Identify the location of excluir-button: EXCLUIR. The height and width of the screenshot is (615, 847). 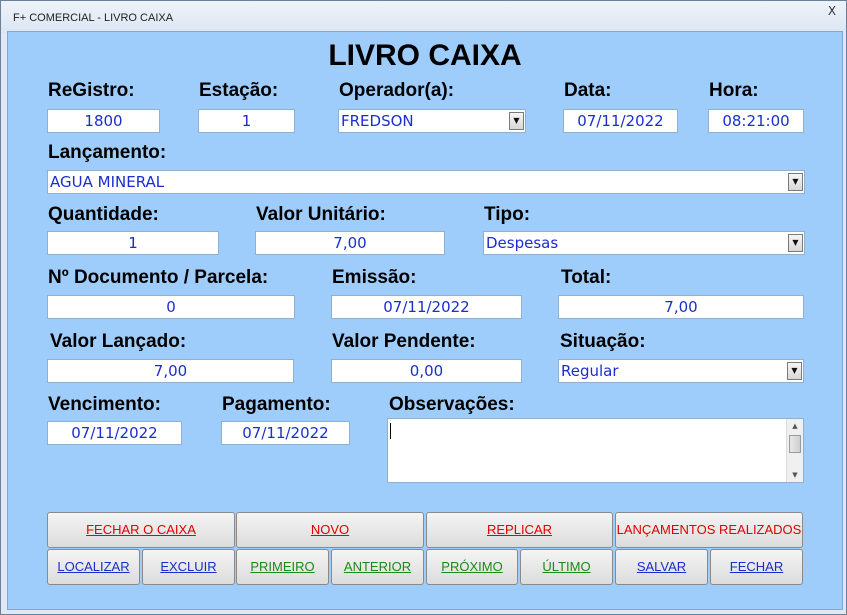
(188, 567).